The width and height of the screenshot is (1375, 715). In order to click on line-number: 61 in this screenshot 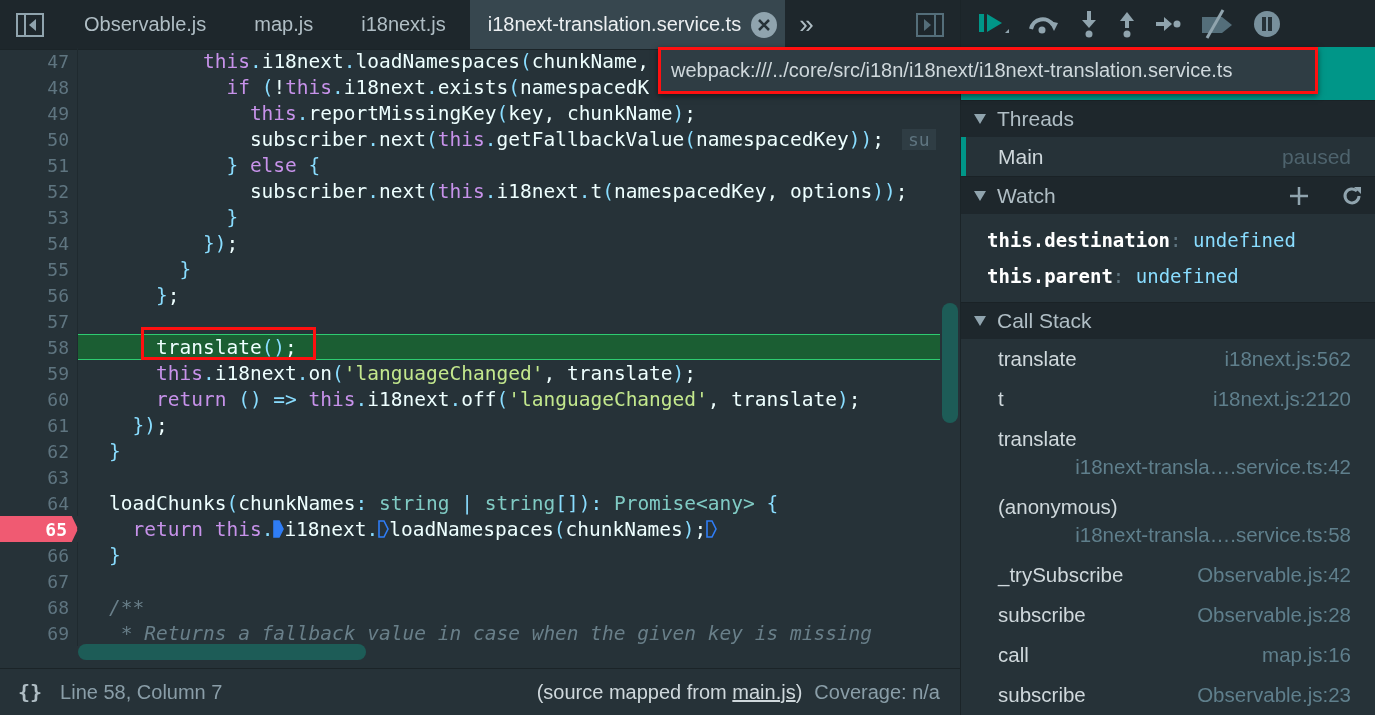, I will do `click(39, 425)`.